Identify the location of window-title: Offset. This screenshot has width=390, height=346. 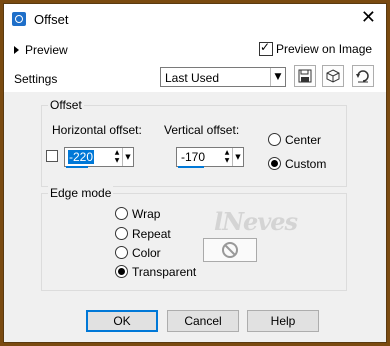
(51, 19).